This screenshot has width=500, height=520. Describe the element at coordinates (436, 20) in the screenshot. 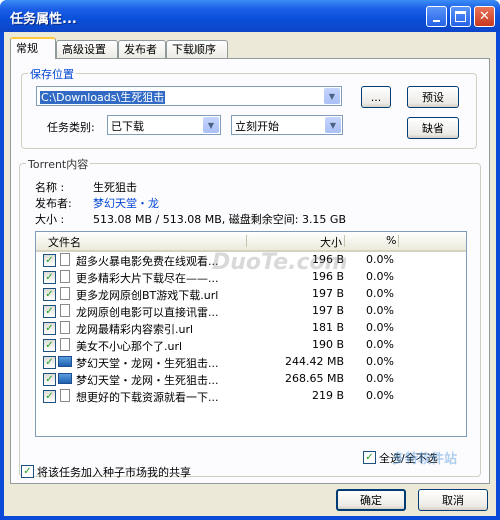

I see `minimize-icon` at that location.